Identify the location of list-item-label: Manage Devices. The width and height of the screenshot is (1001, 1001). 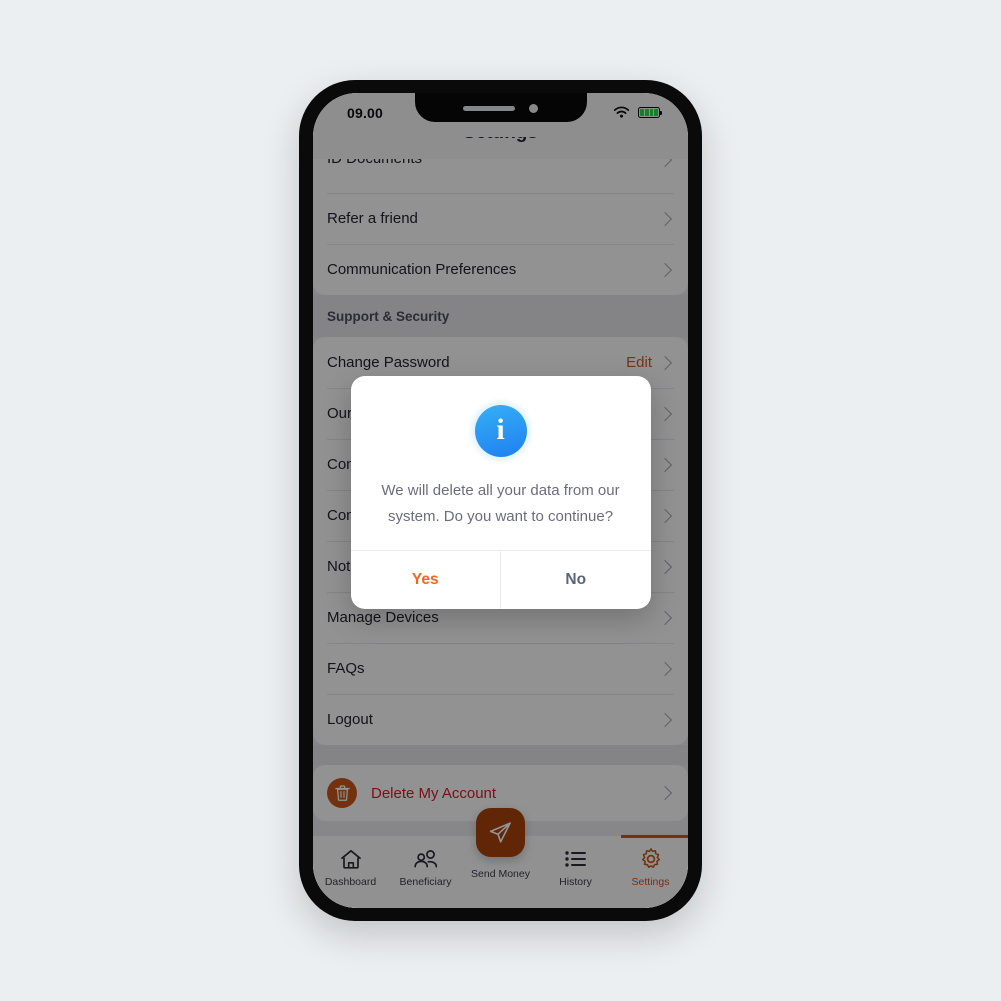
(383, 617).